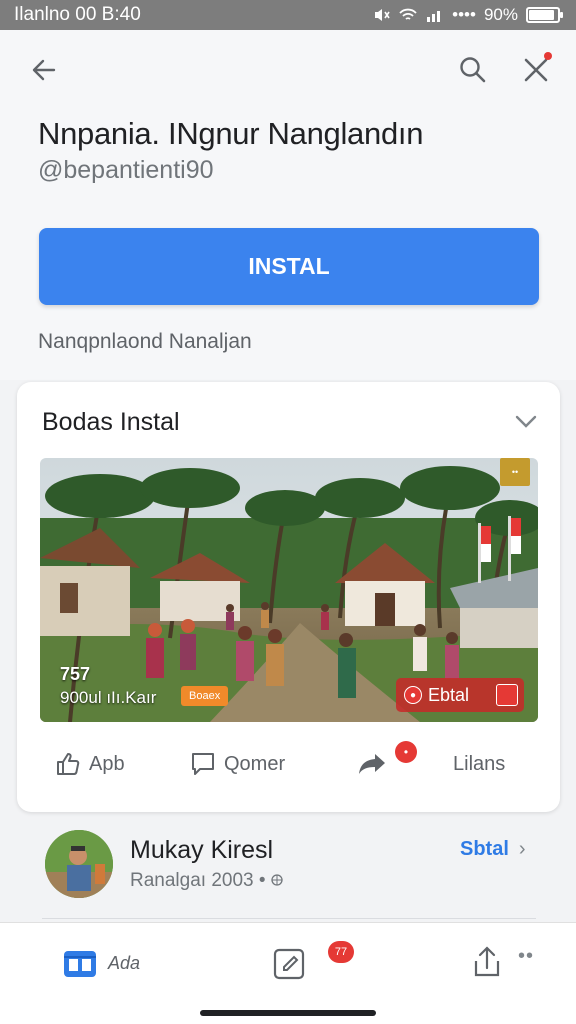 The height and width of the screenshot is (1024, 576). What do you see at coordinates (288, 870) in the screenshot?
I see `author-row: Mukay Kiresl Ranalgaı 2003 • Sbtal ›` at bounding box center [288, 870].